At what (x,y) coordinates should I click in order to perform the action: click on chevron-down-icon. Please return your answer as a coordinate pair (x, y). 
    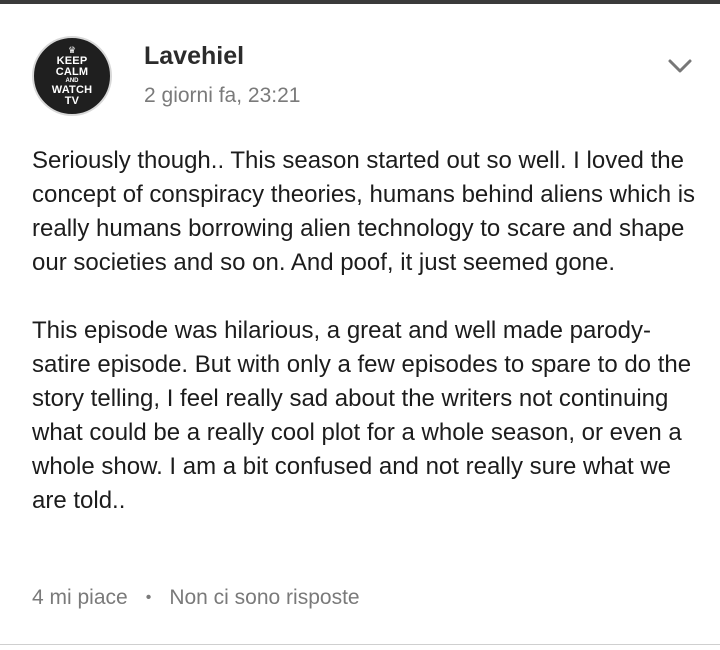
    Looking at the image, I should click on (680, 66).